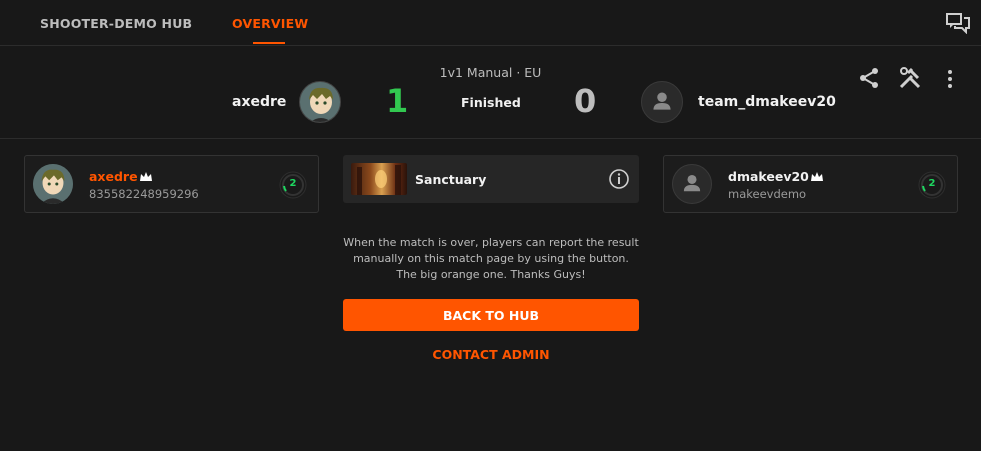 The width and height of the screenshot is (981, 451). Describe the element at coordinates (619, 179) in the screenshot. I see `info-icon` at that location.